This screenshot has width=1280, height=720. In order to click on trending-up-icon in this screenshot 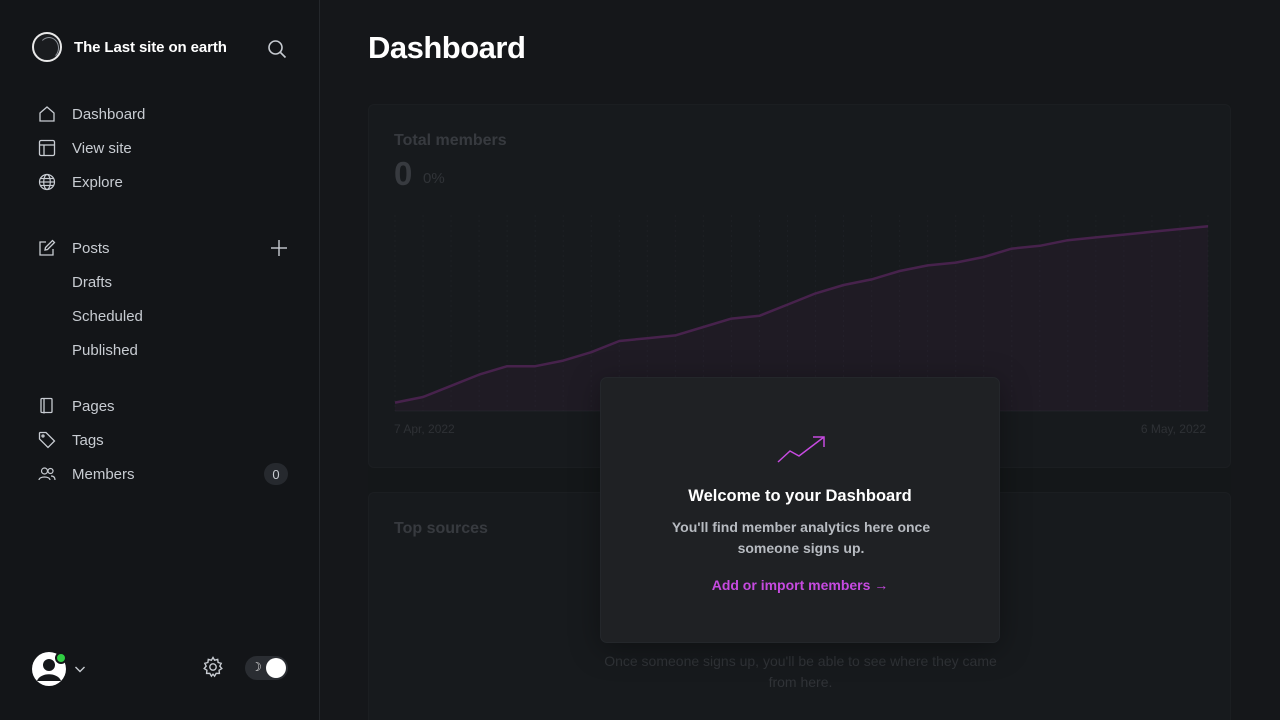, I will do `click(802, 449)`.